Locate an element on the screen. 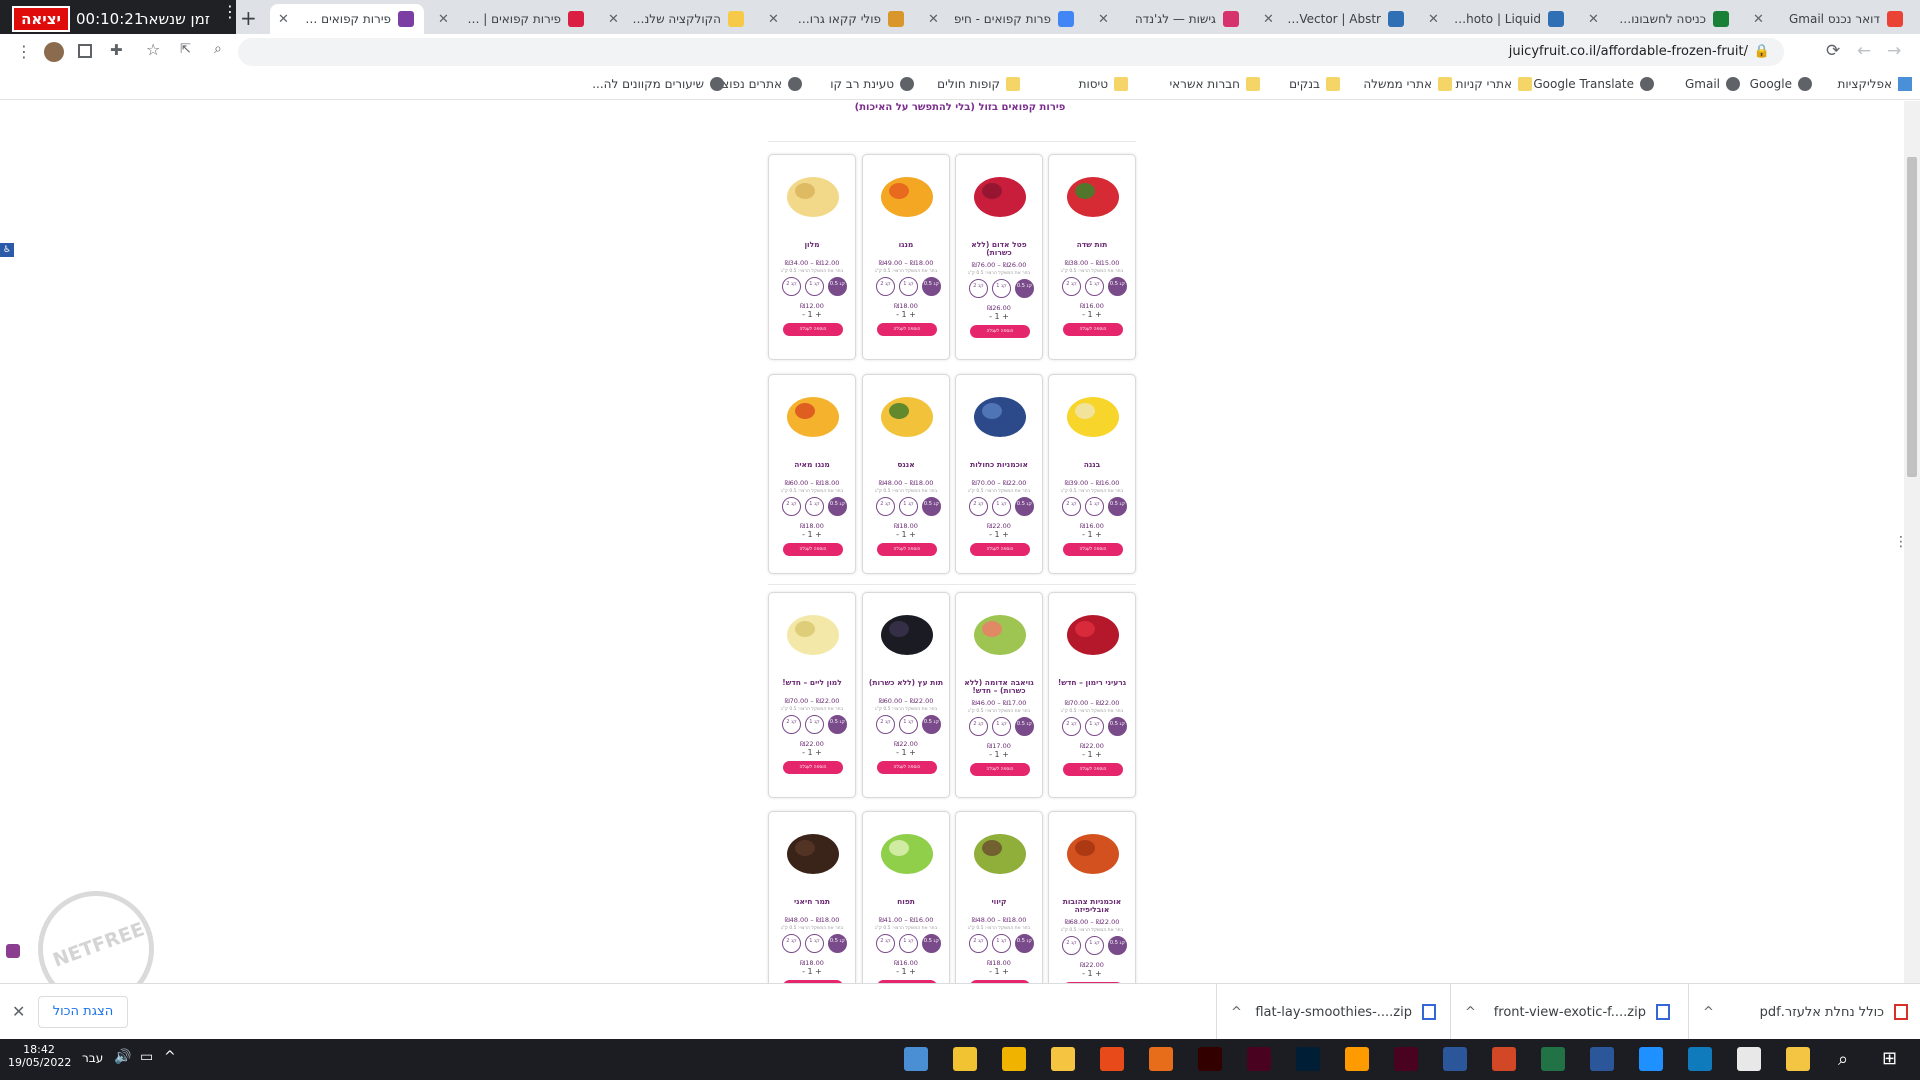 This screenshot has width=1920, height=1080. language-indicator: עבר is located at coordinates (92, 1058).